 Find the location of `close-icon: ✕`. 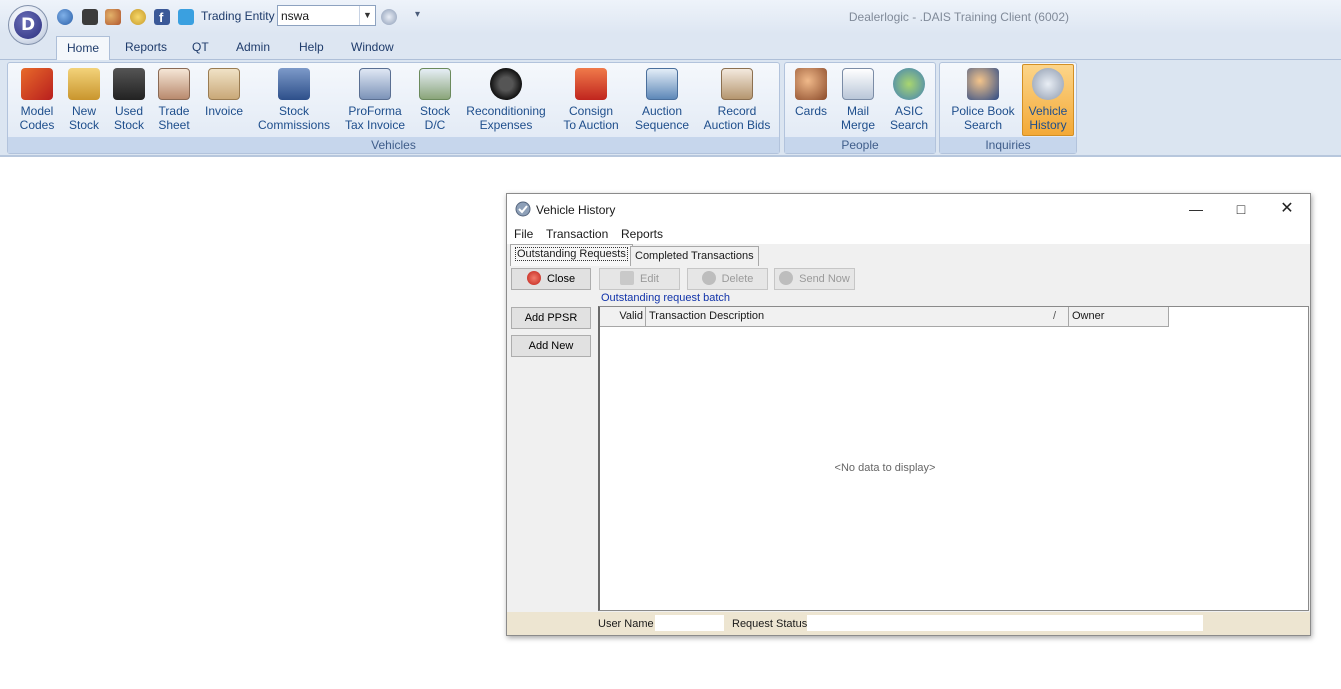

close-icon: ✕ is located at coordinates (1287, 209).